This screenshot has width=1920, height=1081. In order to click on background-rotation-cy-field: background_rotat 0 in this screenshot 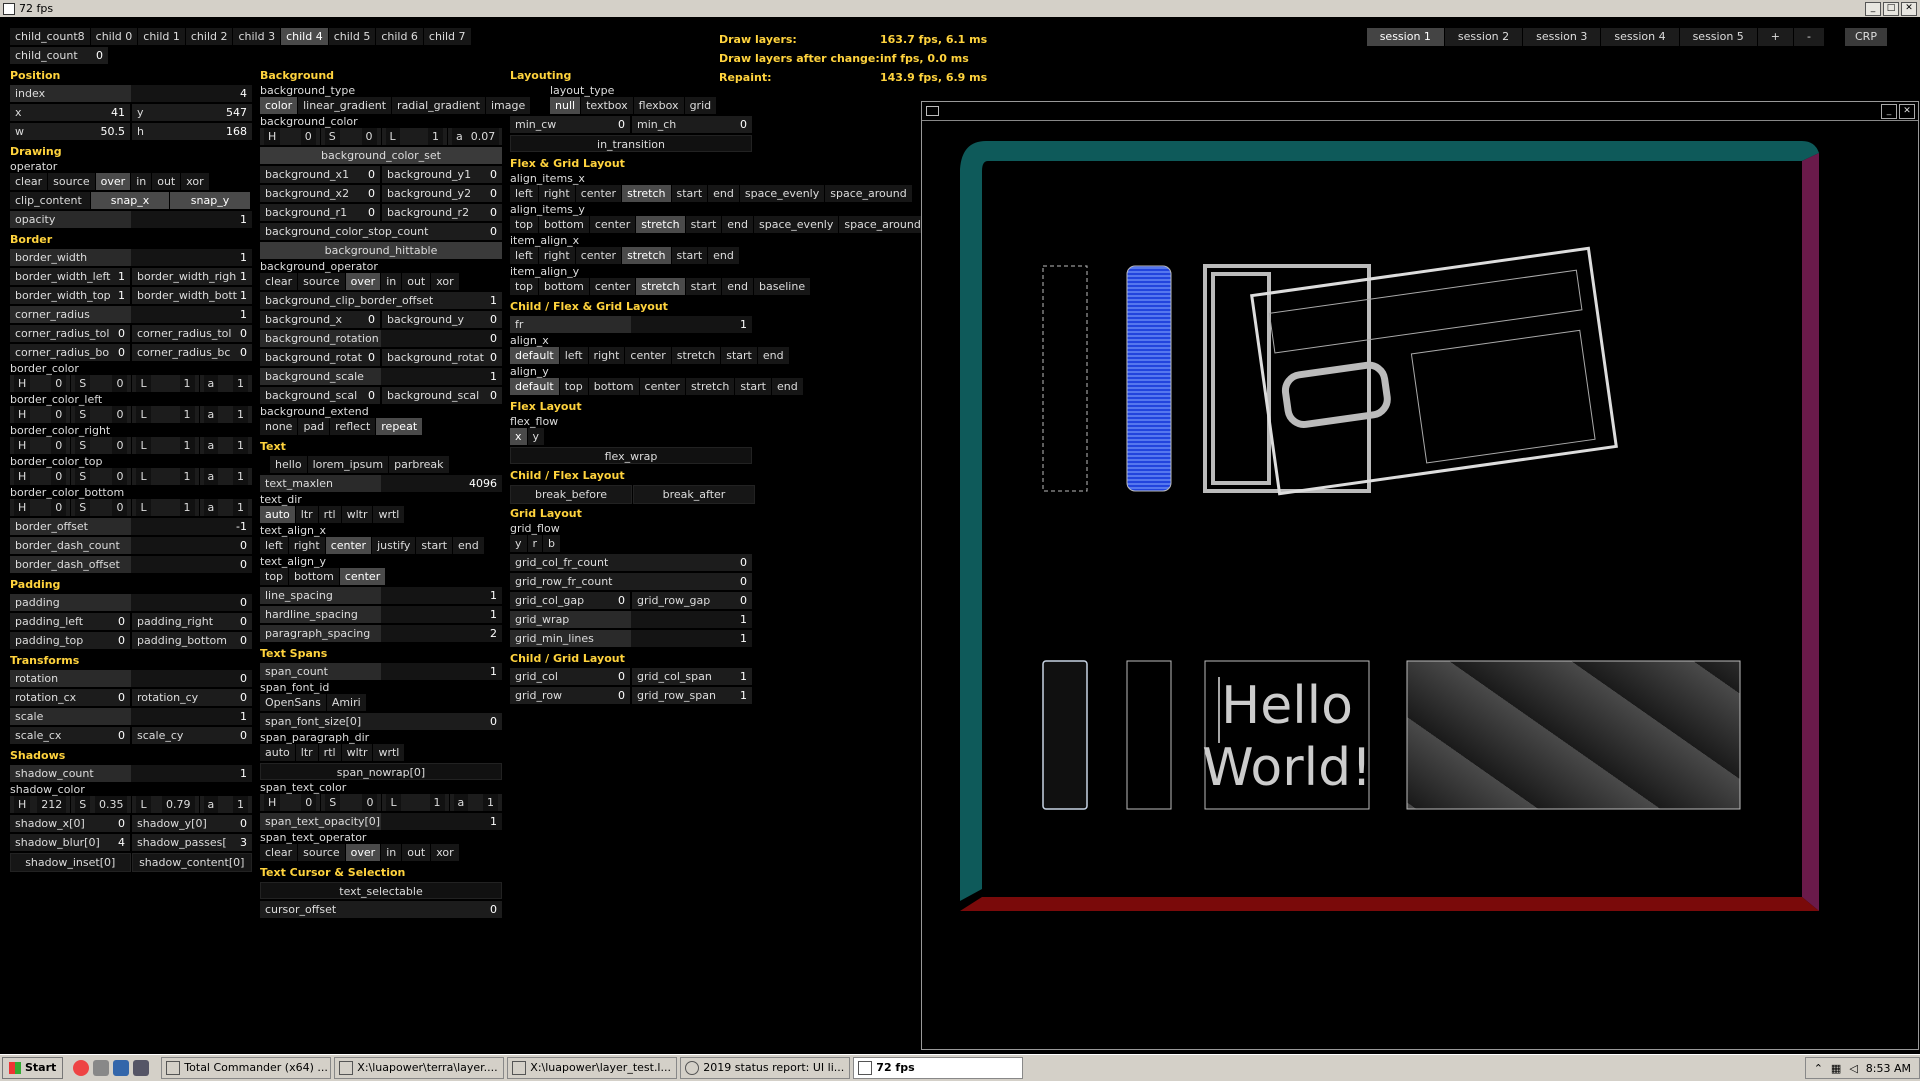, I will do `click(442, 357)`.